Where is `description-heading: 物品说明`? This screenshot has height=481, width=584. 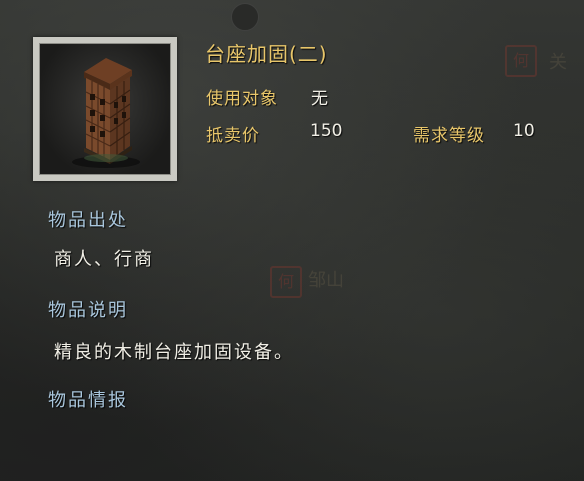 description-heading: 物品说明 is located at coordinates (88, 310).